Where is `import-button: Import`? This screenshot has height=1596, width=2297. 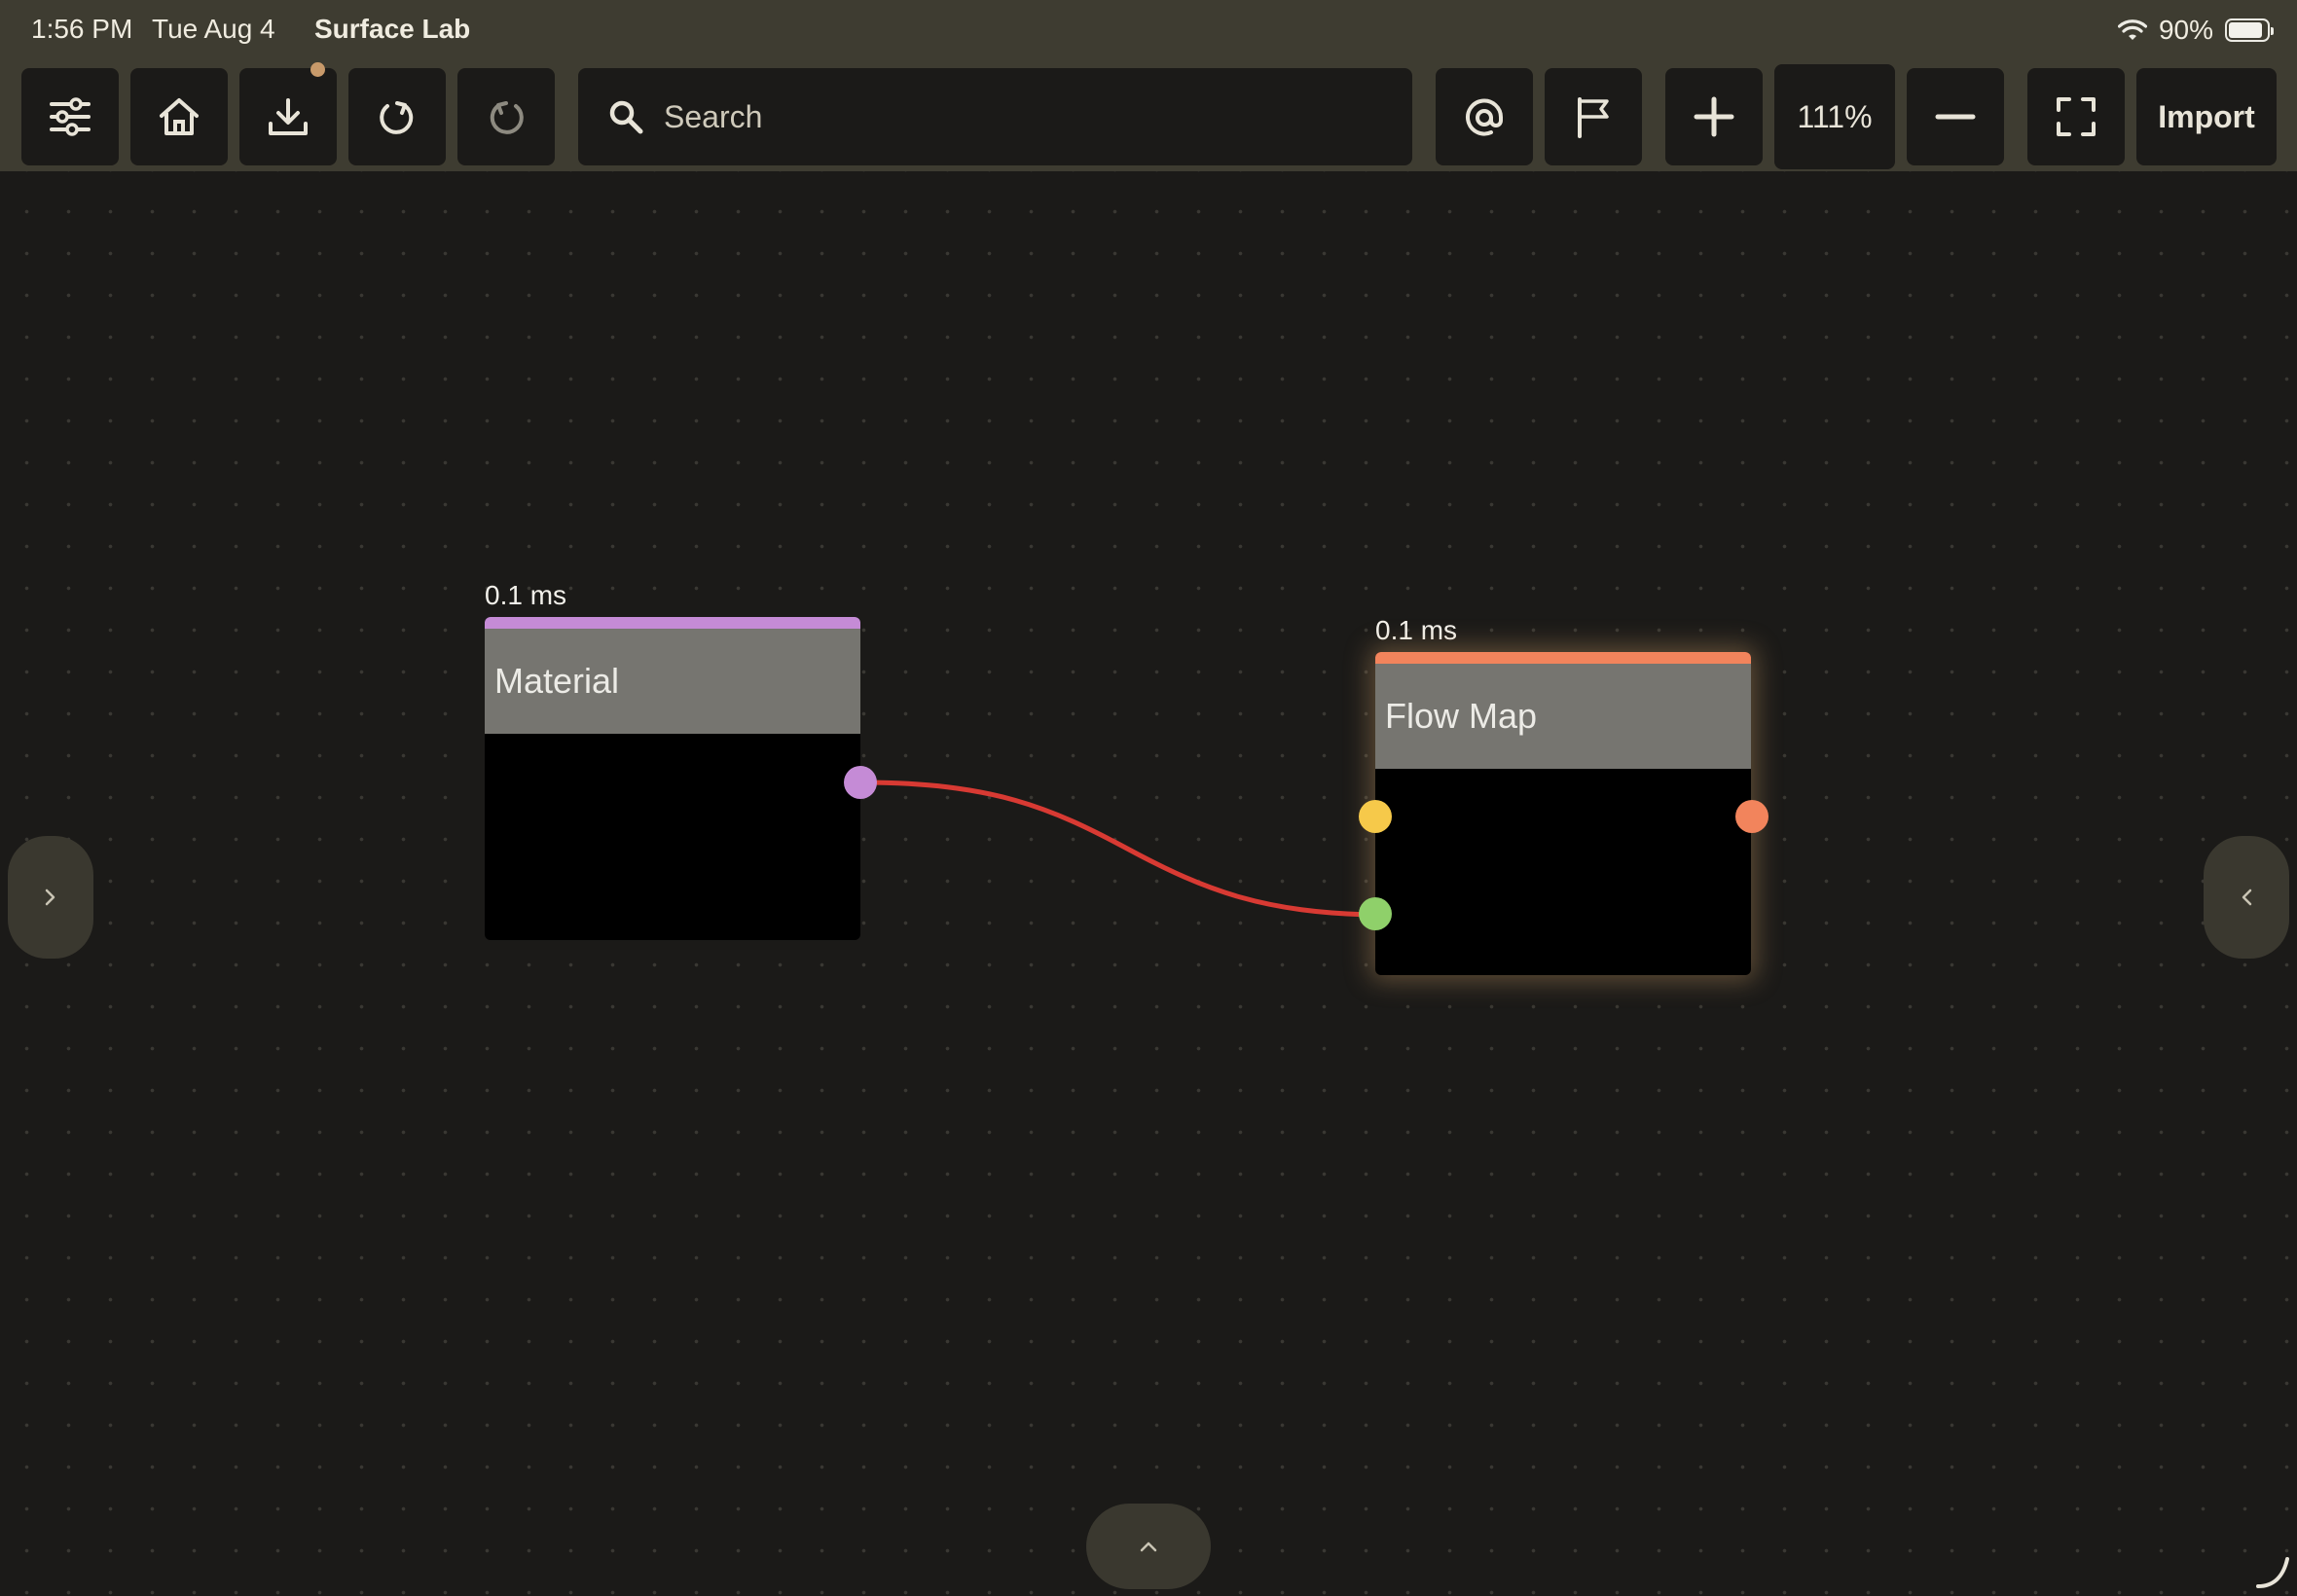 import-button: Import is located at coordinates (2206, 116).